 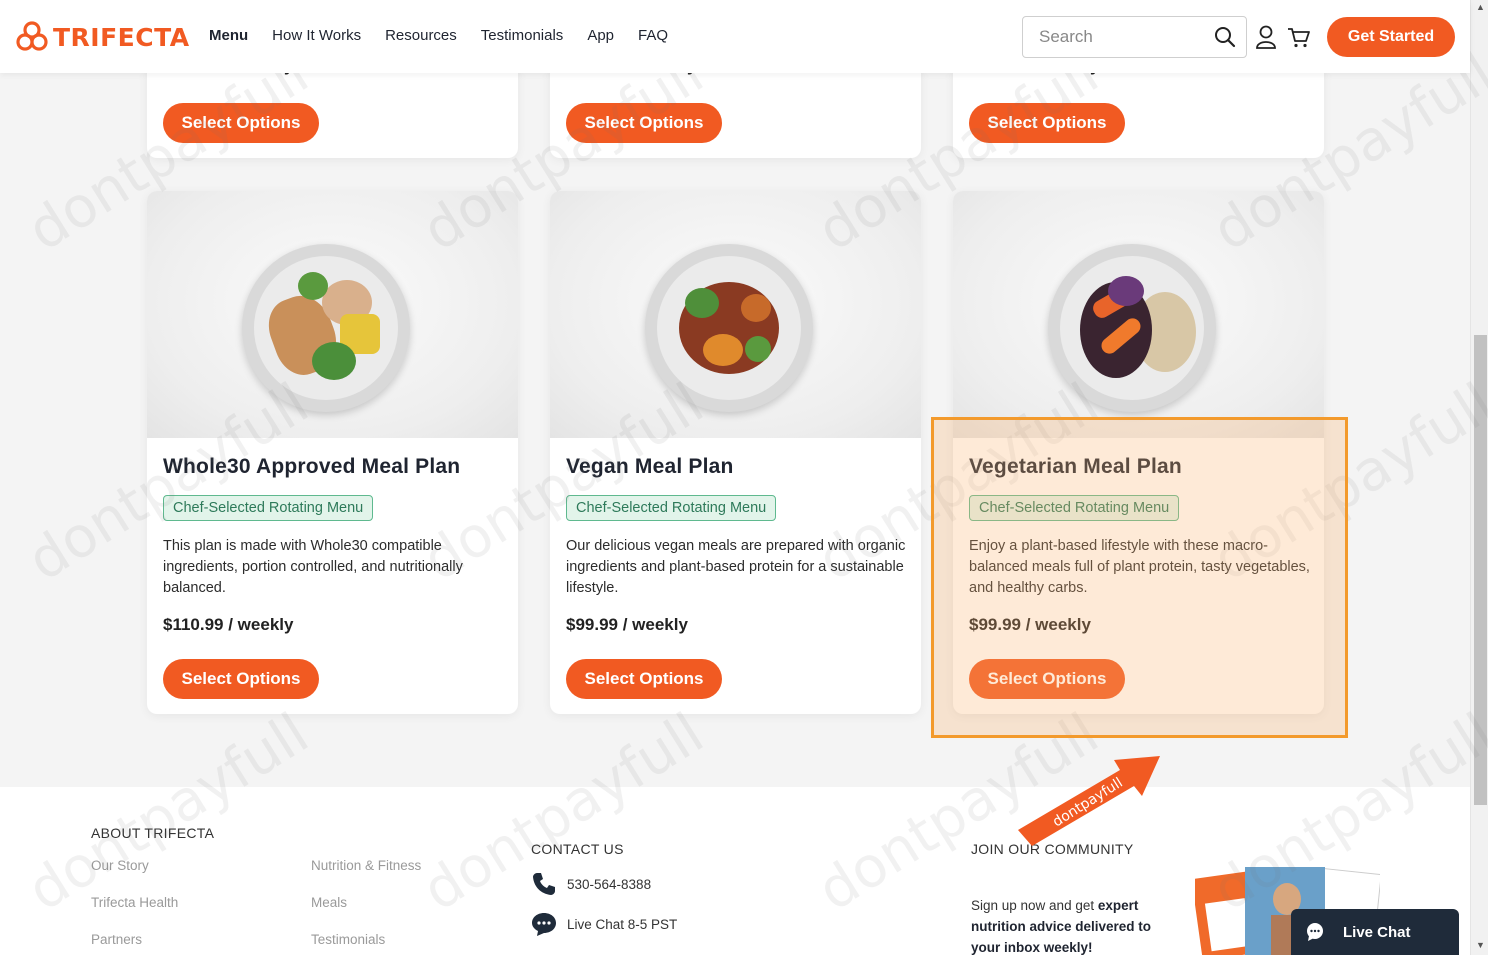 What do you see at coordinates (366, 865) in the screenshot?
I see `footer-link-nutrition-fitness: Nutrition & Fitness` at bounding box center [366, 865].